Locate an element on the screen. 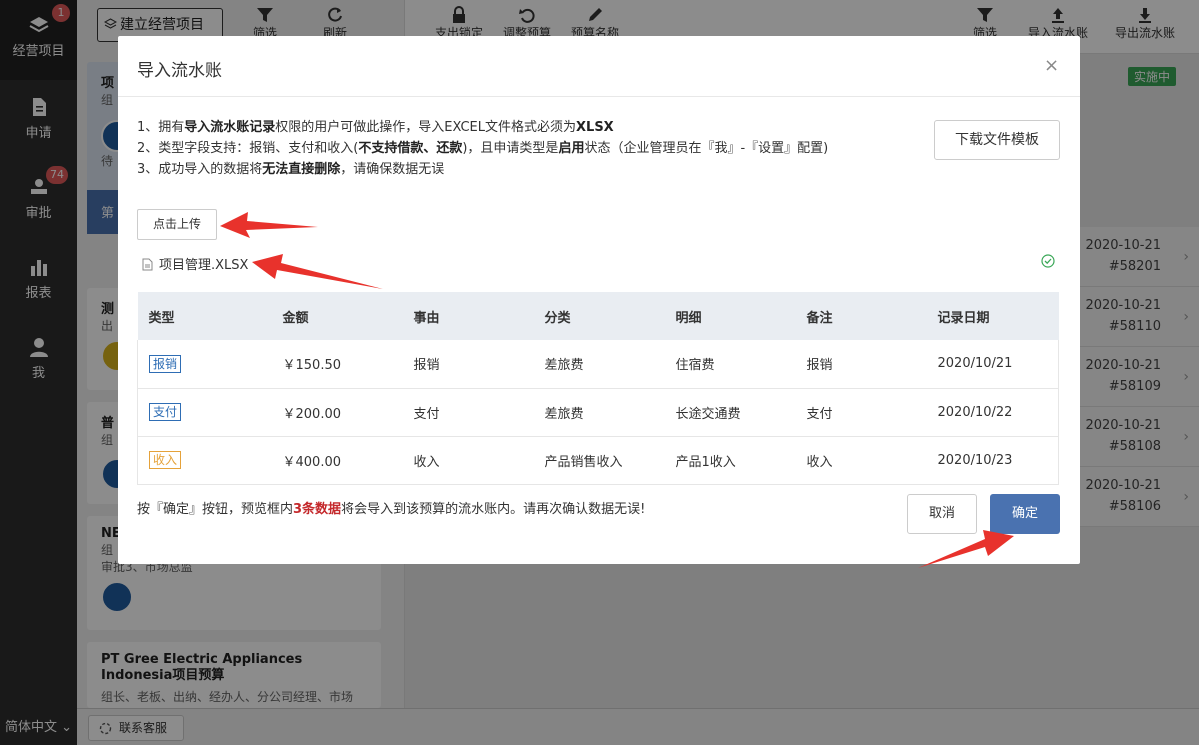 Image resolution: width=1199 pixels, height=745 pixels. column-header: 事由 is located at coordinates (468, 316).